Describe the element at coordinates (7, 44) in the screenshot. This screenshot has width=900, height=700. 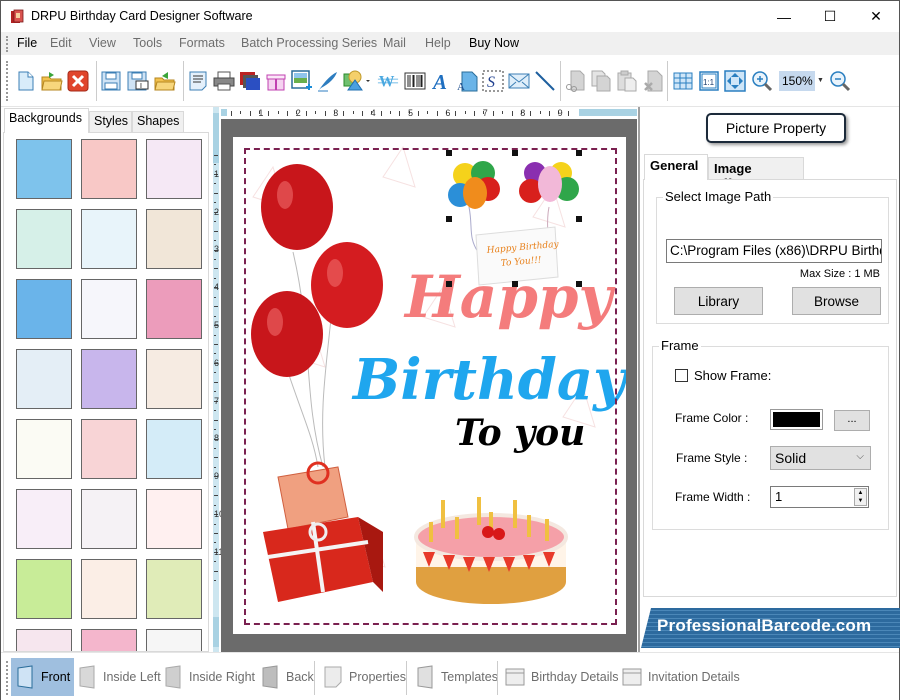
I see `menu-grip-handle` at that location.